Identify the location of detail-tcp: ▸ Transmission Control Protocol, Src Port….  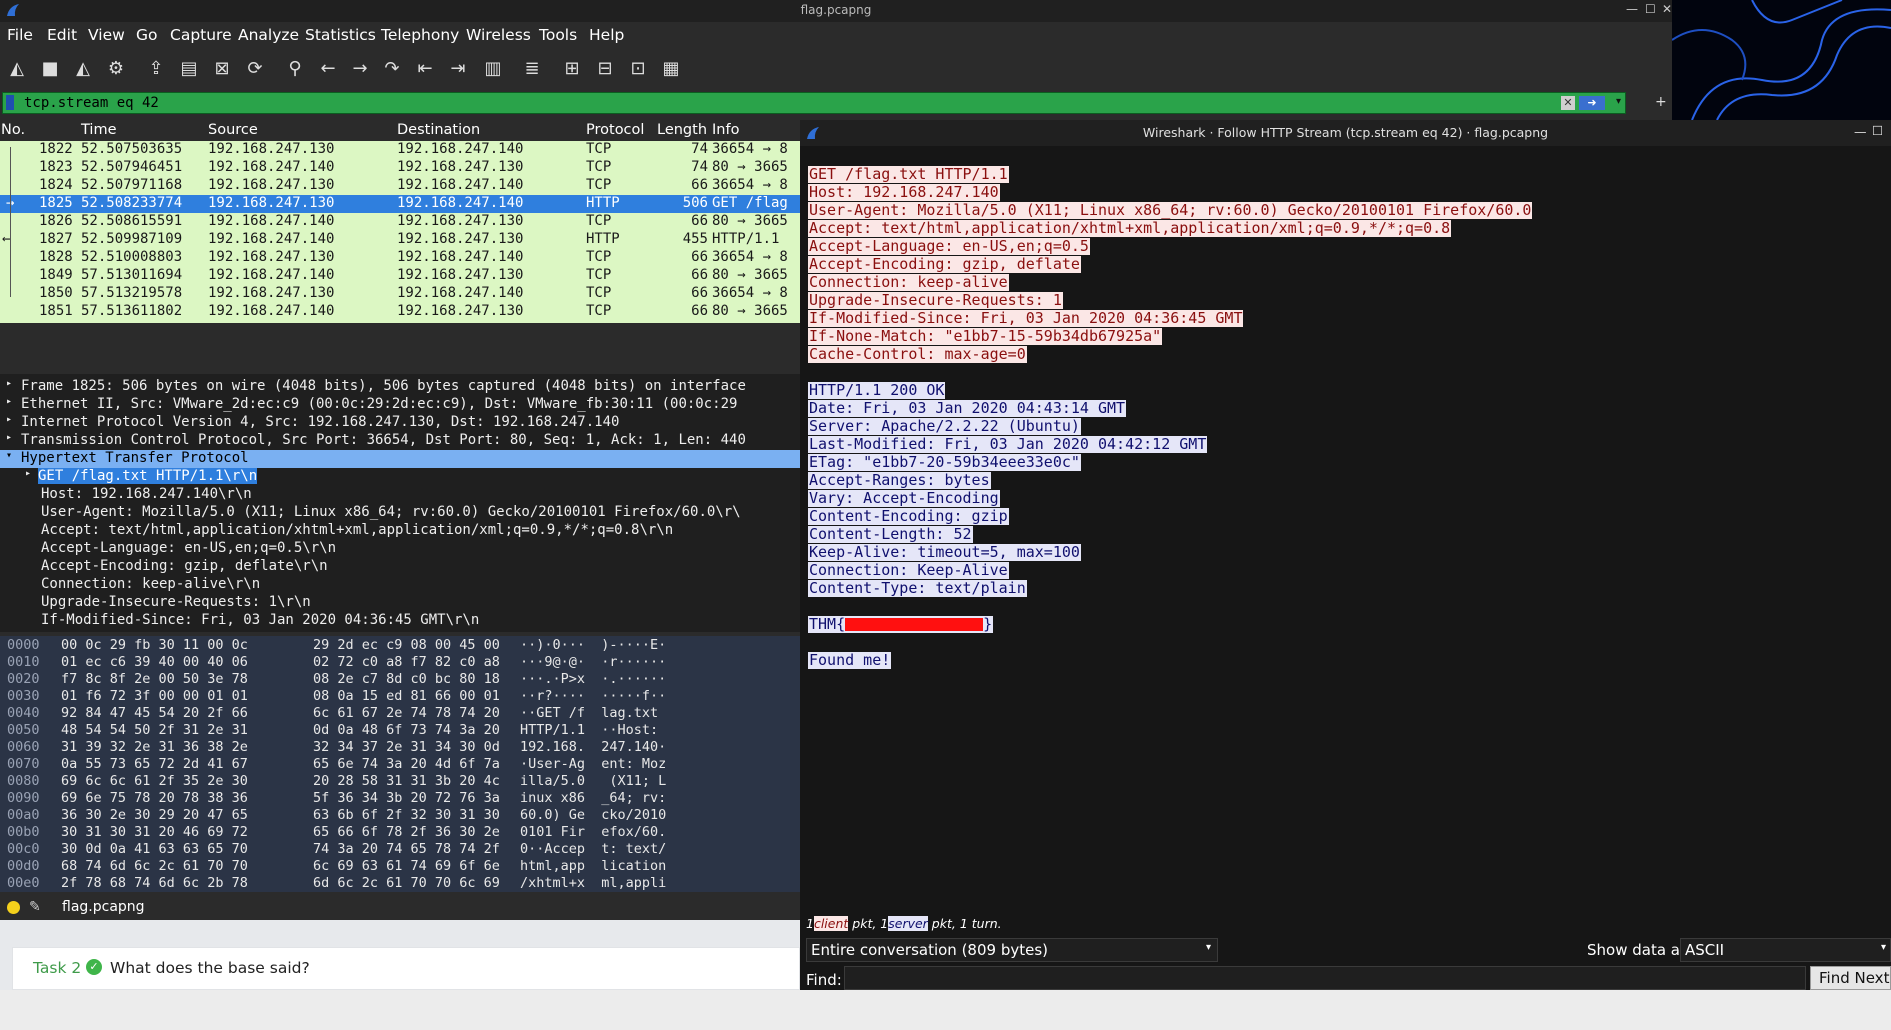
(400, 441).